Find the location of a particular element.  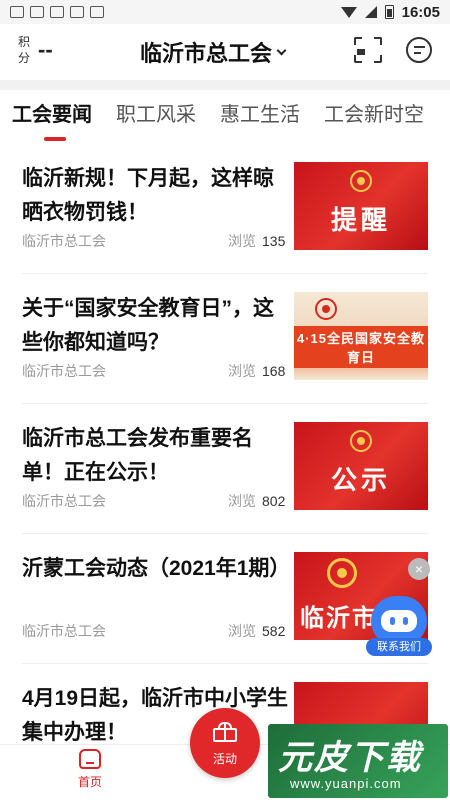

notification-icons is located at coordinates (57, 12).